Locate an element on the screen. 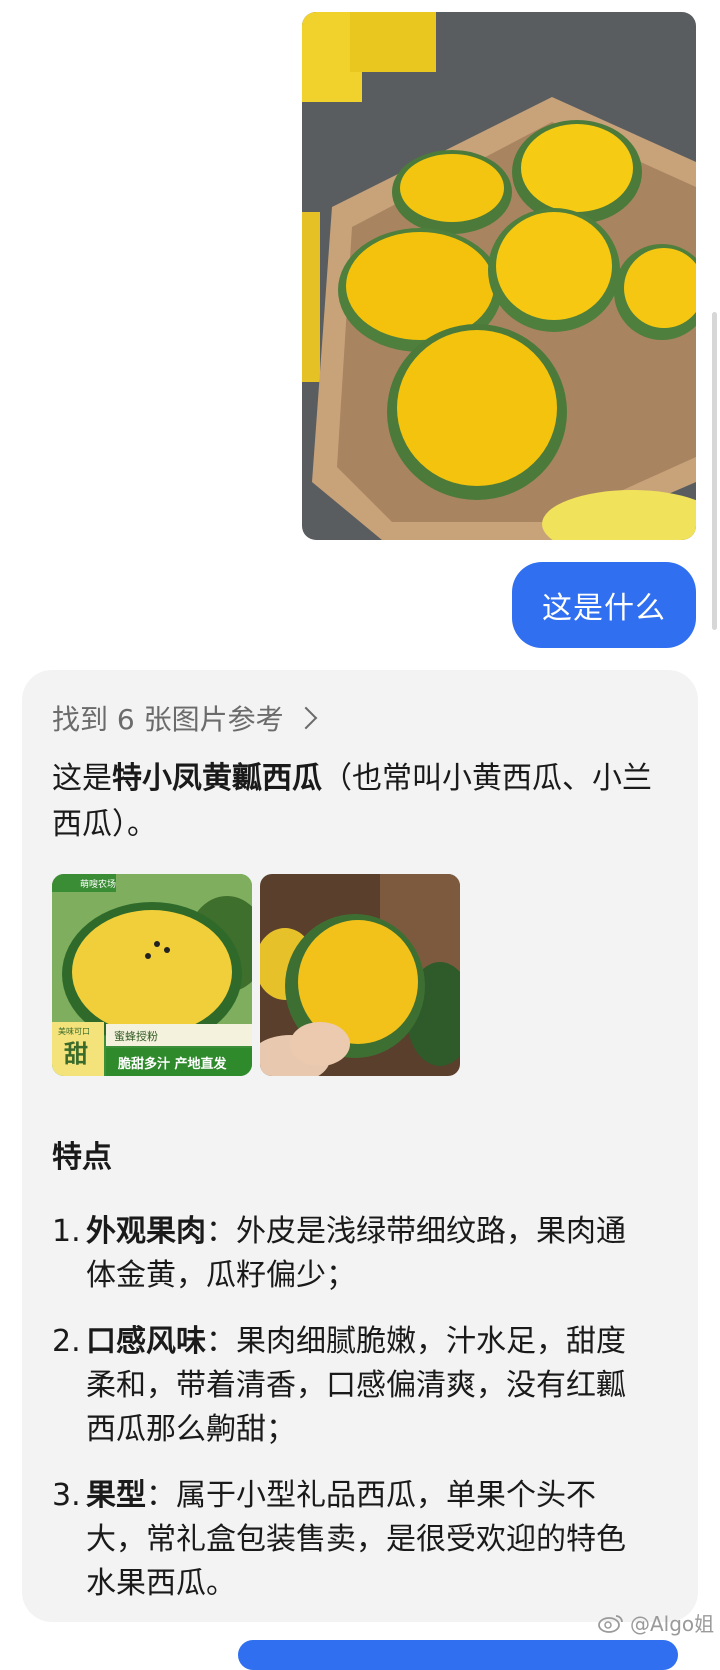 The height and width of the screenshot is (1670, 720). thumb-badge-main: 甜 is located at coordinates (76, 1054).